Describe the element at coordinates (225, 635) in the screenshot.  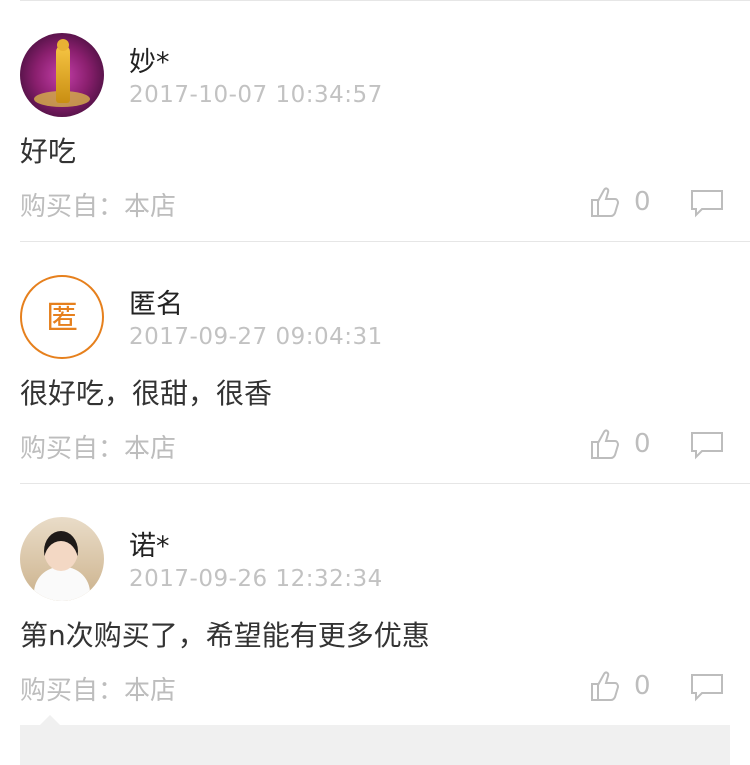
I see `review-text: 第n次购买了，希望能有更多优惠` at that location.